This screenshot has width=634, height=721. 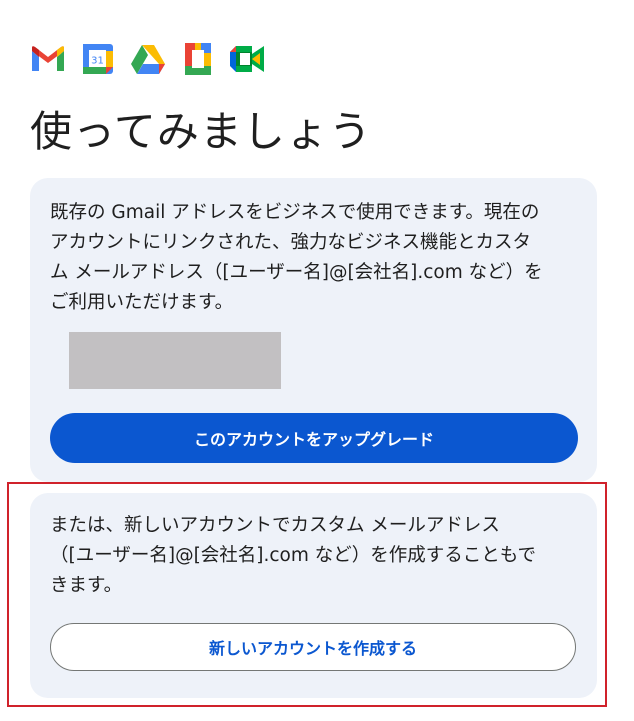 I want to click on product-logos: 31, so click(x=155, y=59).